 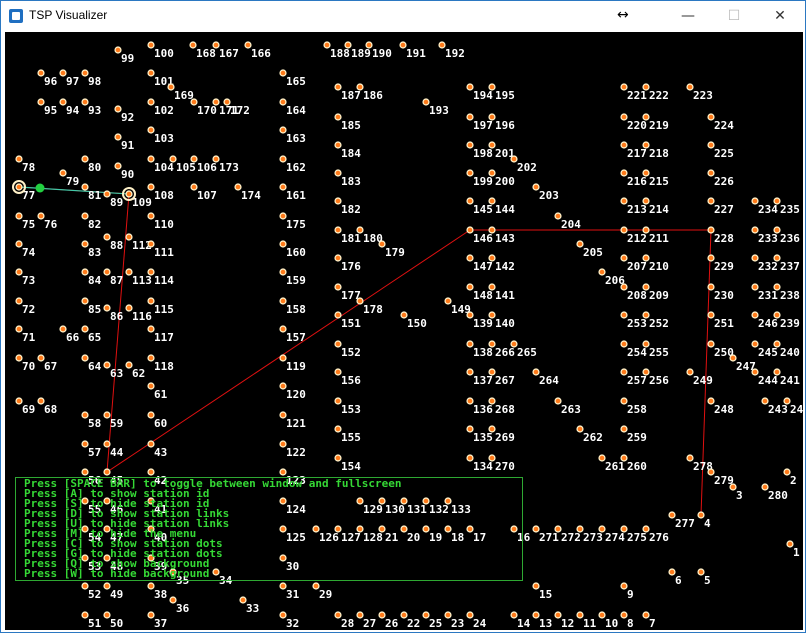 I want to click on station: 263, so click(x=567, y=406).